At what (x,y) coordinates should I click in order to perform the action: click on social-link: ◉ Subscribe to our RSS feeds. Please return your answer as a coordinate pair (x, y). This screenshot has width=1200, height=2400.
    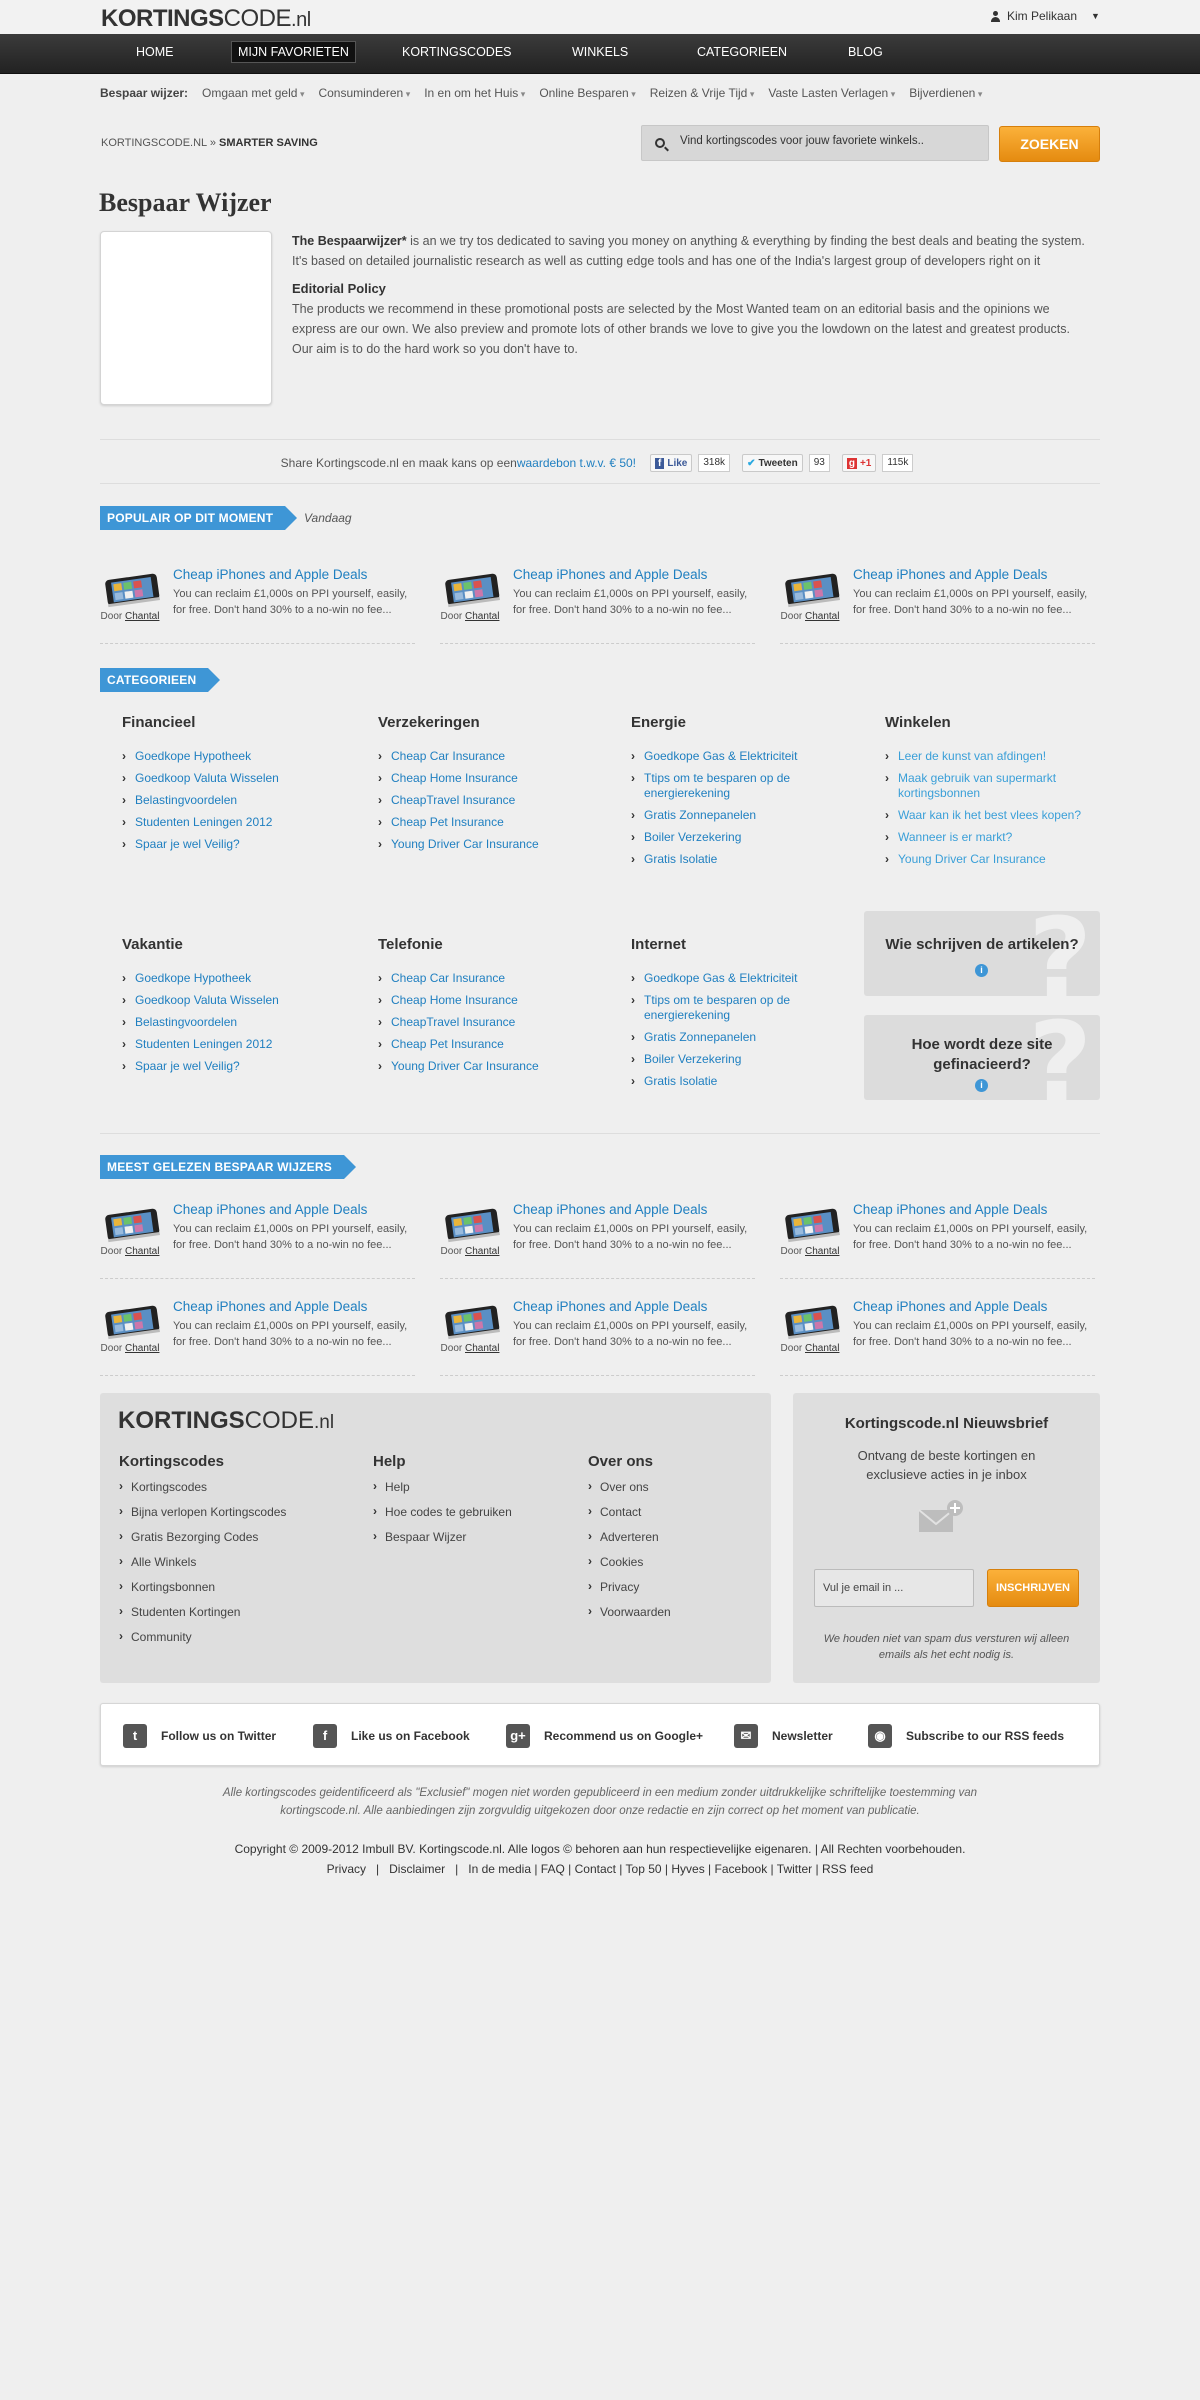
    Looking at the image, I should click on (966, 1736).